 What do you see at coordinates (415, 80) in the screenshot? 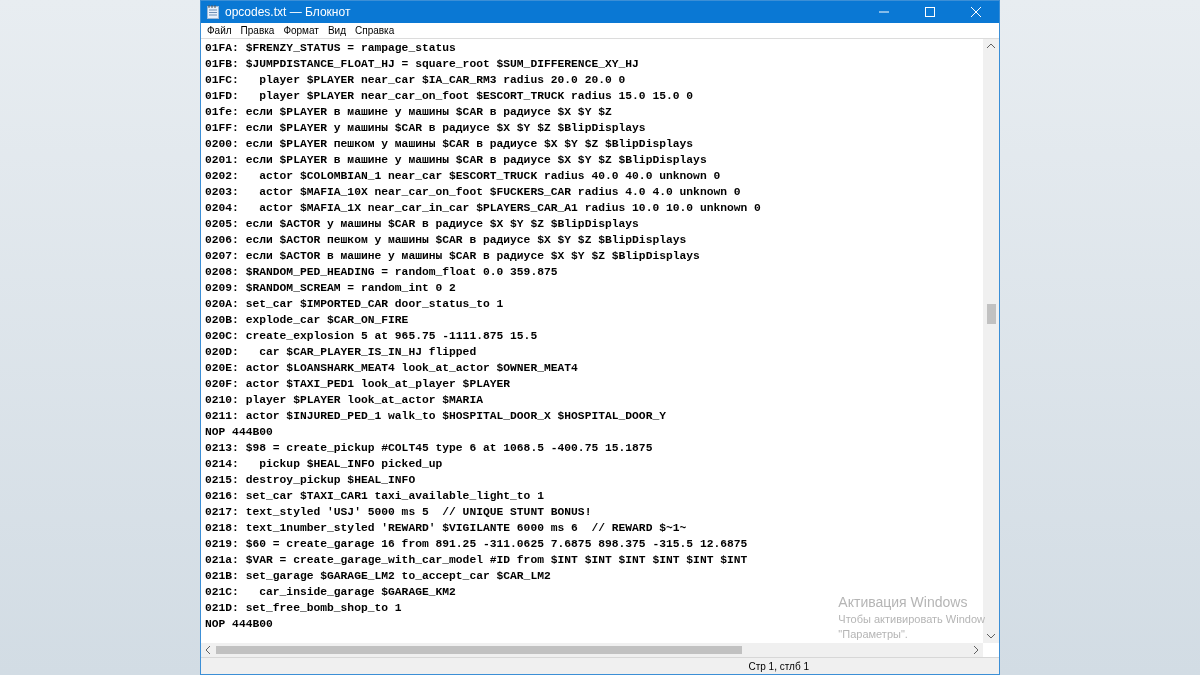
I see `code-line: 01FC: player $PLAYER near_car $IA_CAR_RM3 radius 20.0 20.0 0` at bounding box center [415, 80].